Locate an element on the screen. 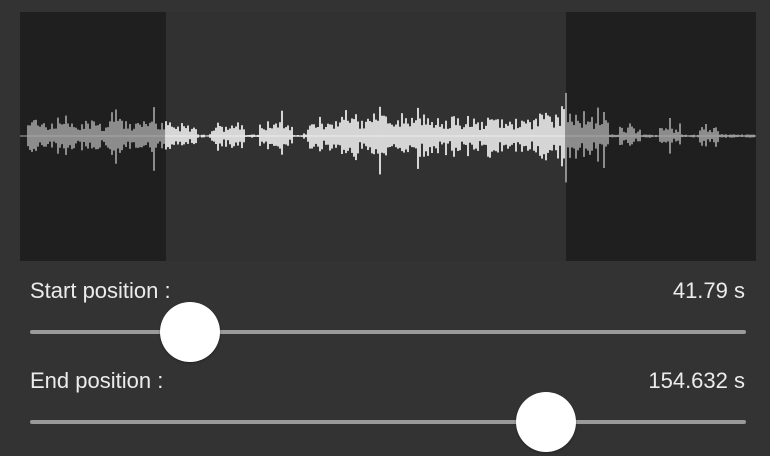 The width and height of the screenshot is (770, 456). start-position-slider is located at coordinates (388, 332).